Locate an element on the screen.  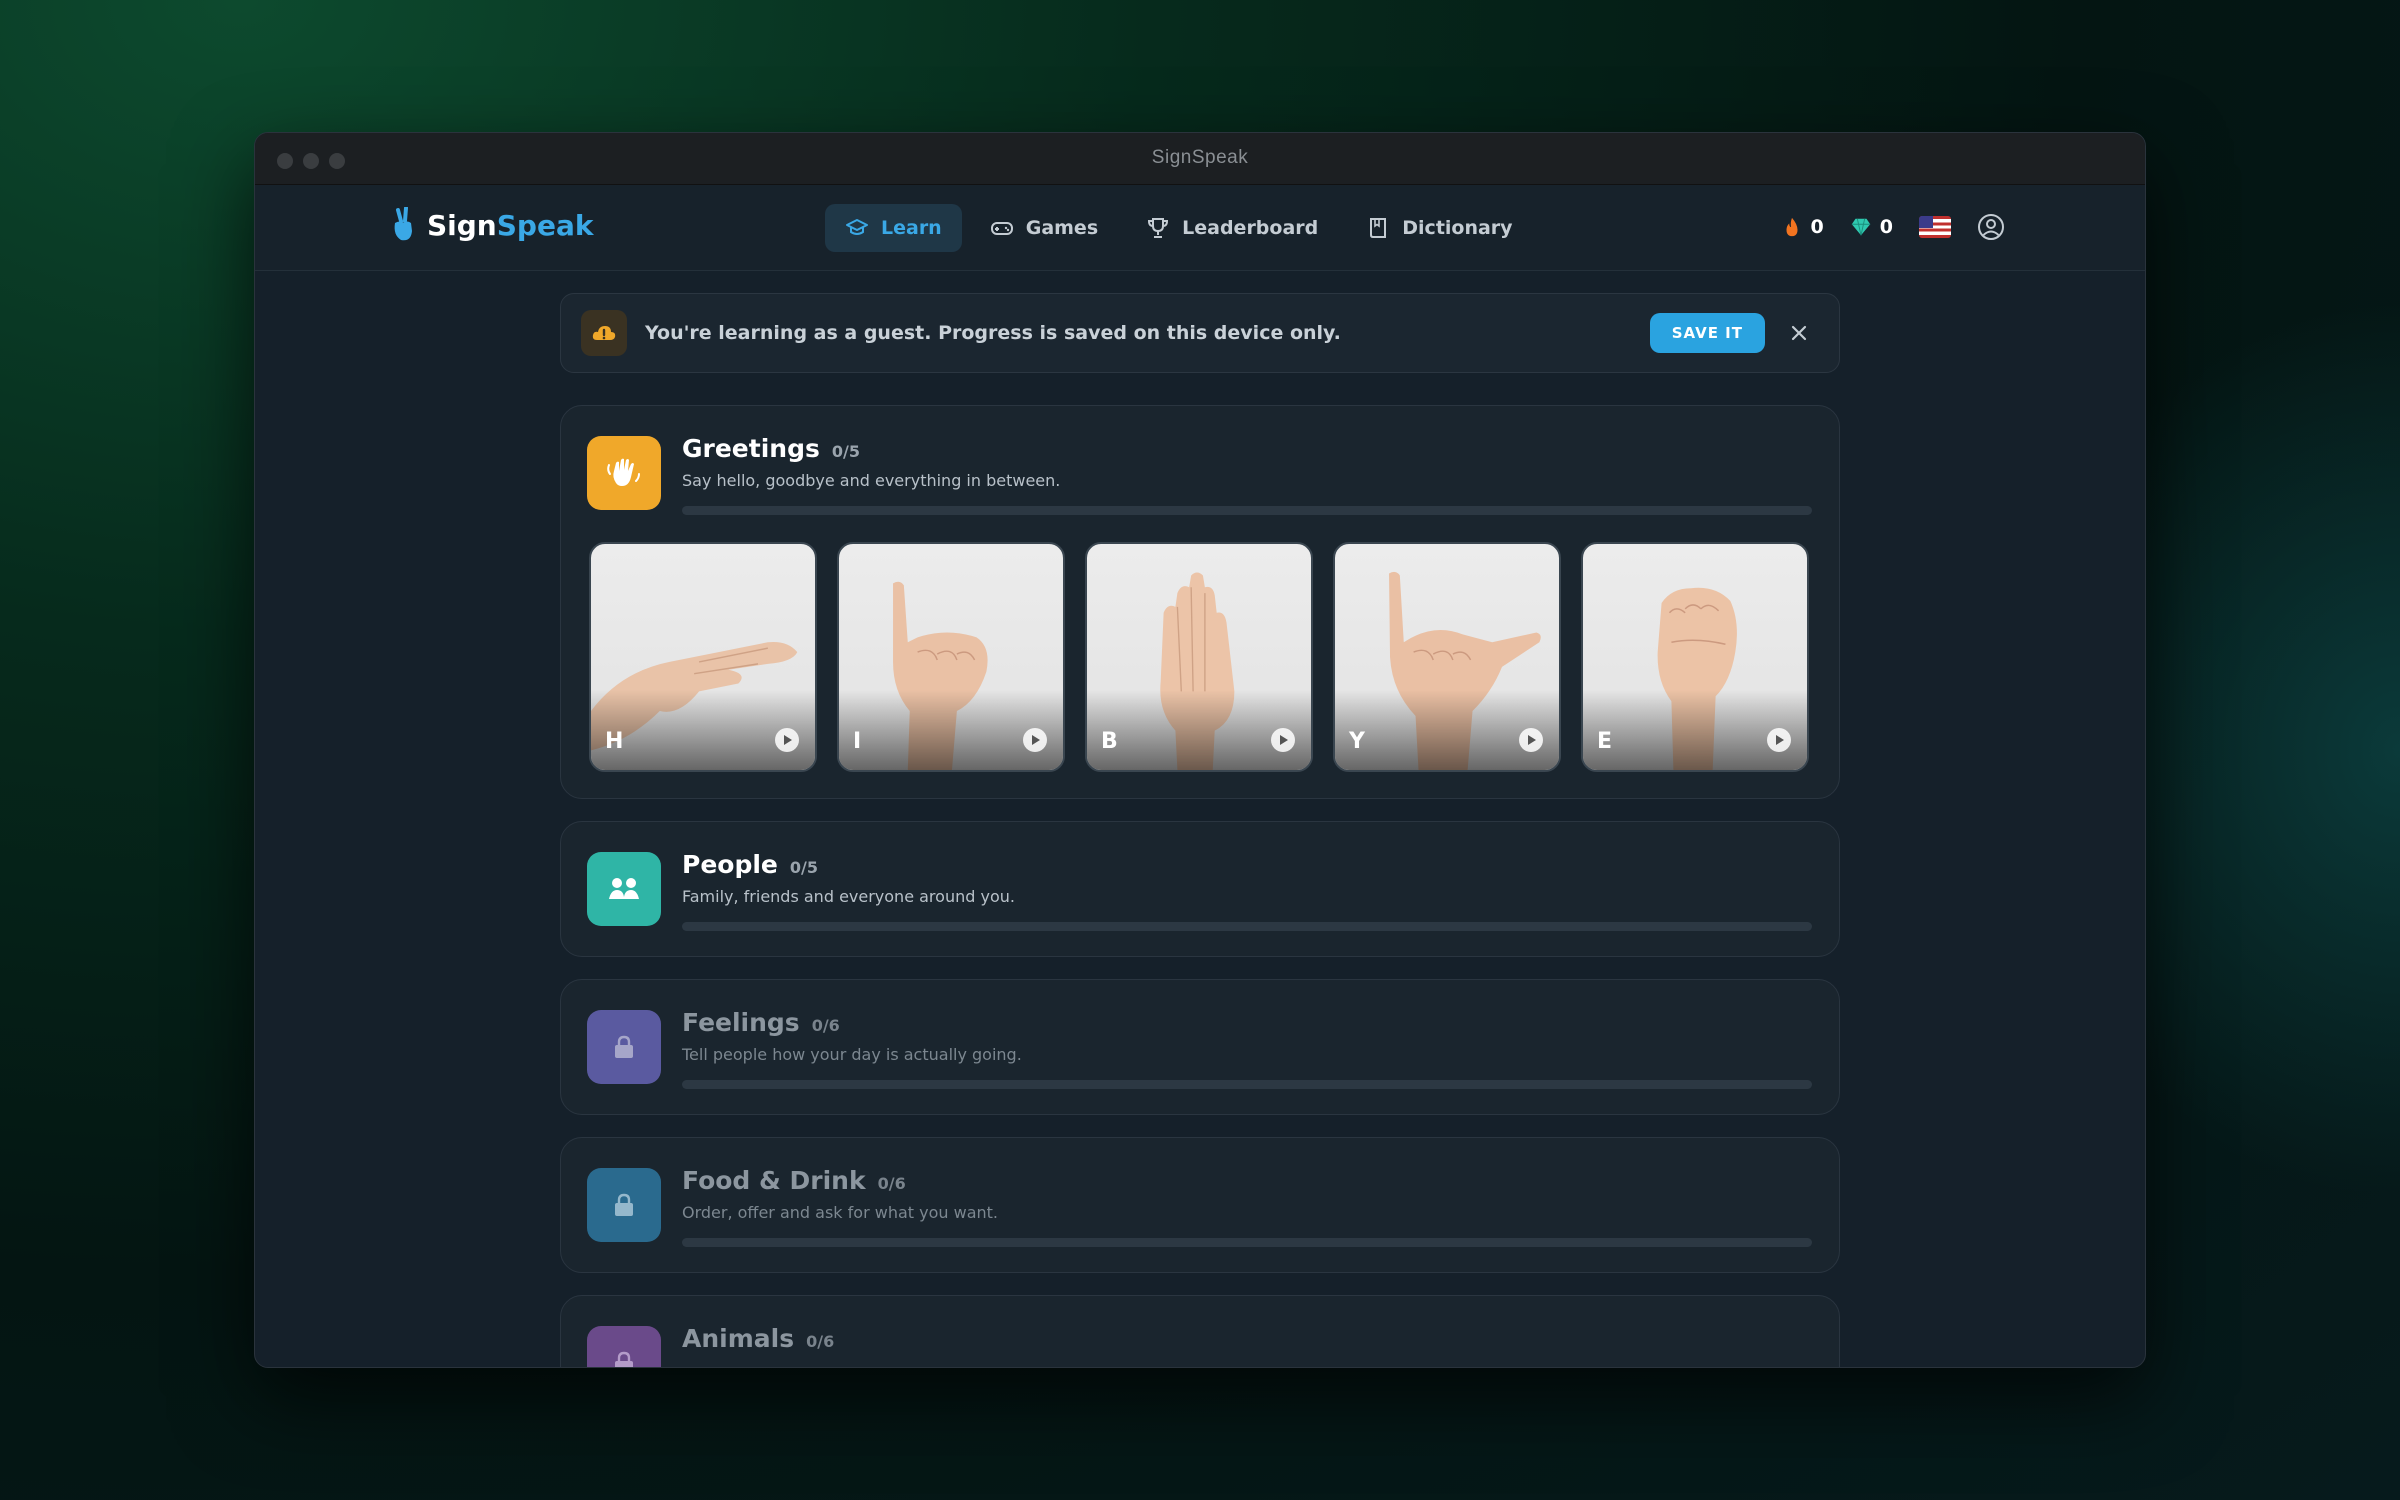
unit-feelings-icon-box is located at coordinates (624, 1047).